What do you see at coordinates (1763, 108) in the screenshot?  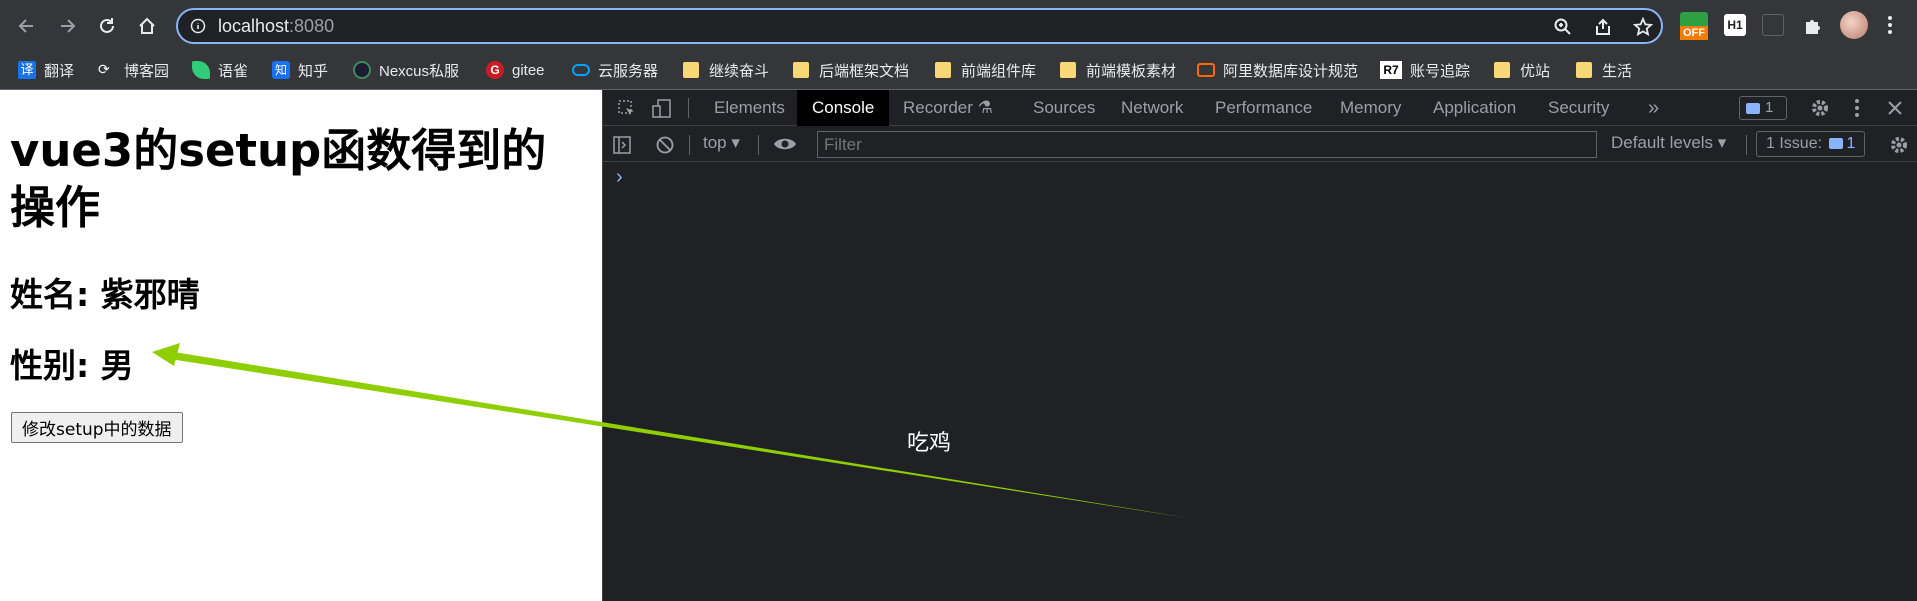 I see `issues-counter: 1` at bounding box center [1763, 108].